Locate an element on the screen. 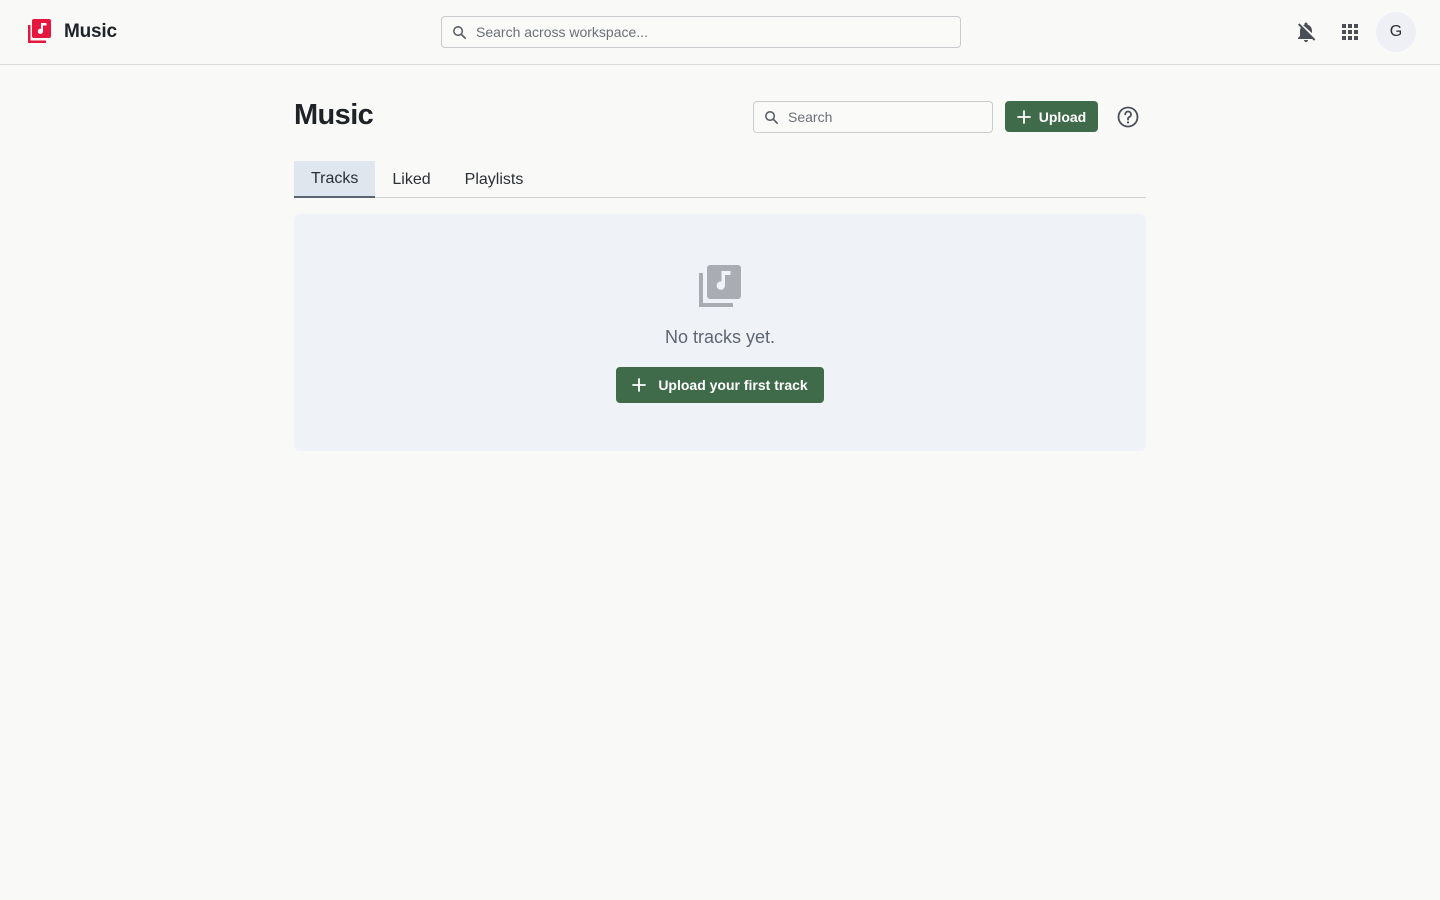  upload-first-track-button: Upload your first track is located at coordinates (720, 385).